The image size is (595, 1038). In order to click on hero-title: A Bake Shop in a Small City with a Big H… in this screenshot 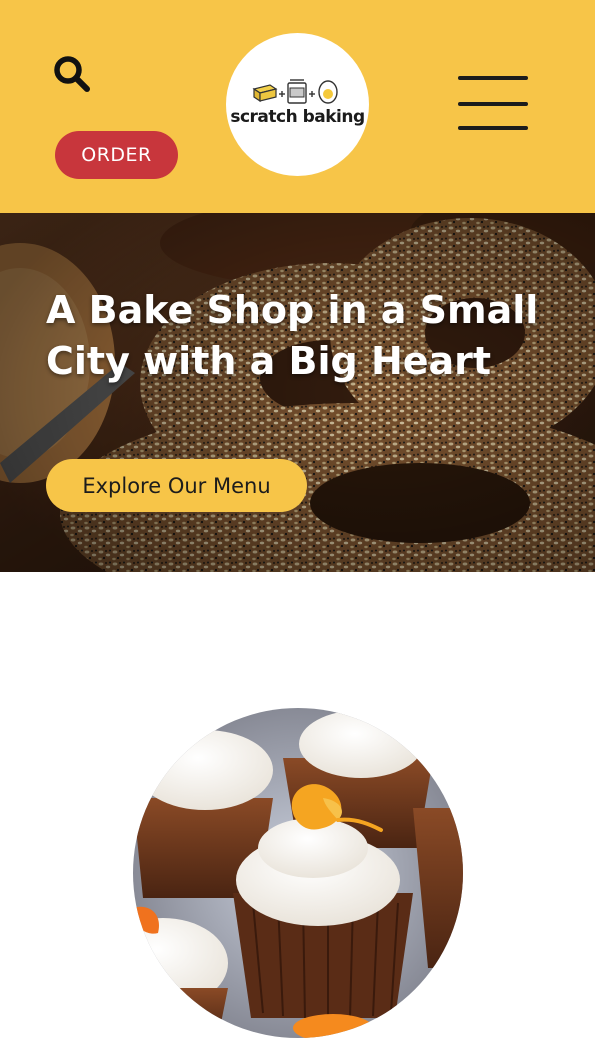, I will do `click(292, 335)`.